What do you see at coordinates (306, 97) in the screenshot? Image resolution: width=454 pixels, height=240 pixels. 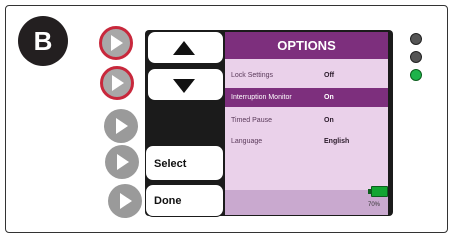 I see `option-row-interruption-monitor: Interruption Monitor On` at bounding box center [306, 97].